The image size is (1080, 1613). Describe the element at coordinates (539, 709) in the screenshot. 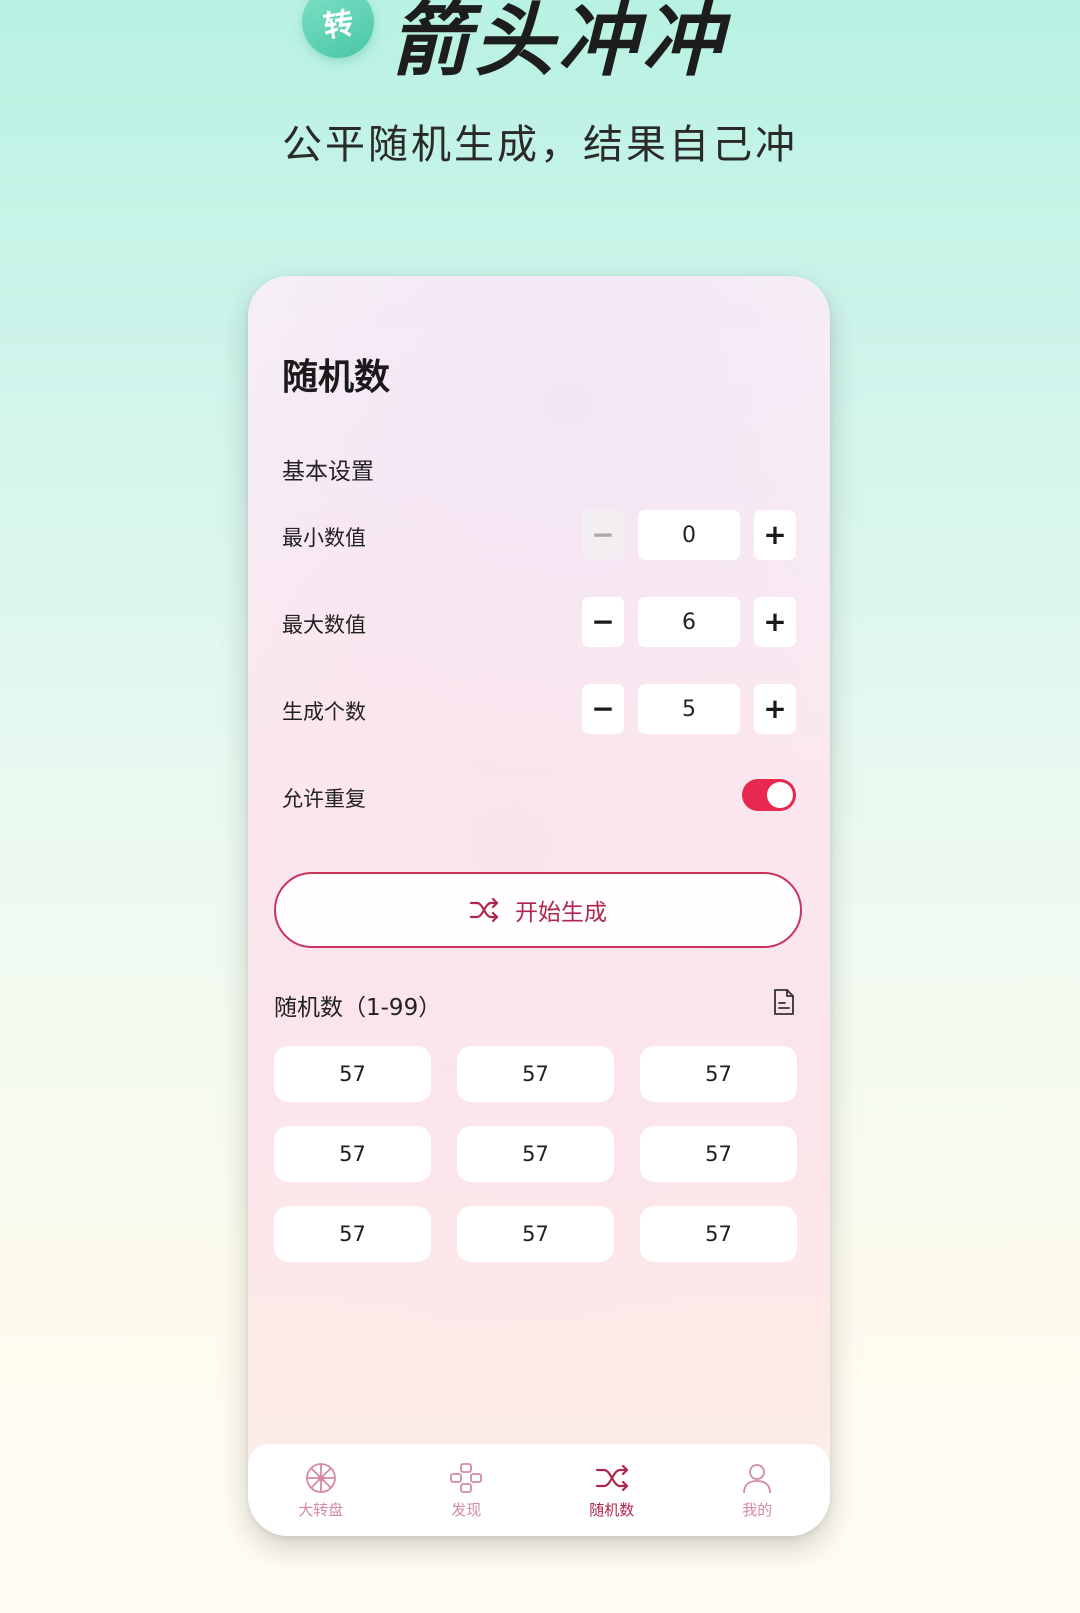

I see `count-row: 生成个数 − 5 +` at that location.